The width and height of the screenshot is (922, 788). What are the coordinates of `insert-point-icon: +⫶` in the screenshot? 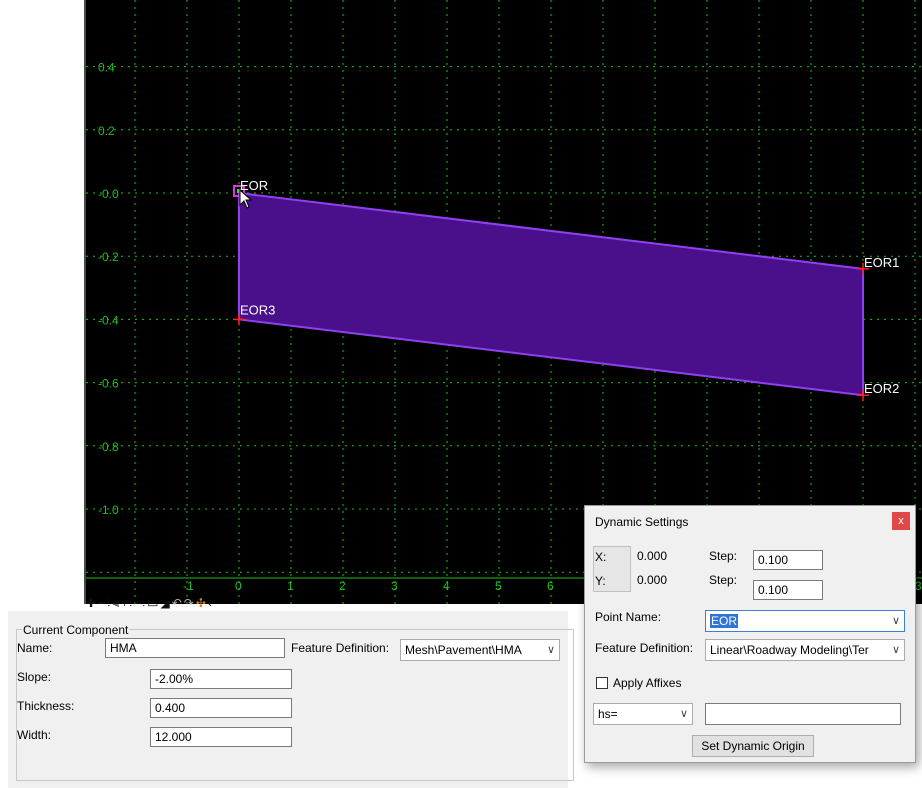 It's located at (127, 603).